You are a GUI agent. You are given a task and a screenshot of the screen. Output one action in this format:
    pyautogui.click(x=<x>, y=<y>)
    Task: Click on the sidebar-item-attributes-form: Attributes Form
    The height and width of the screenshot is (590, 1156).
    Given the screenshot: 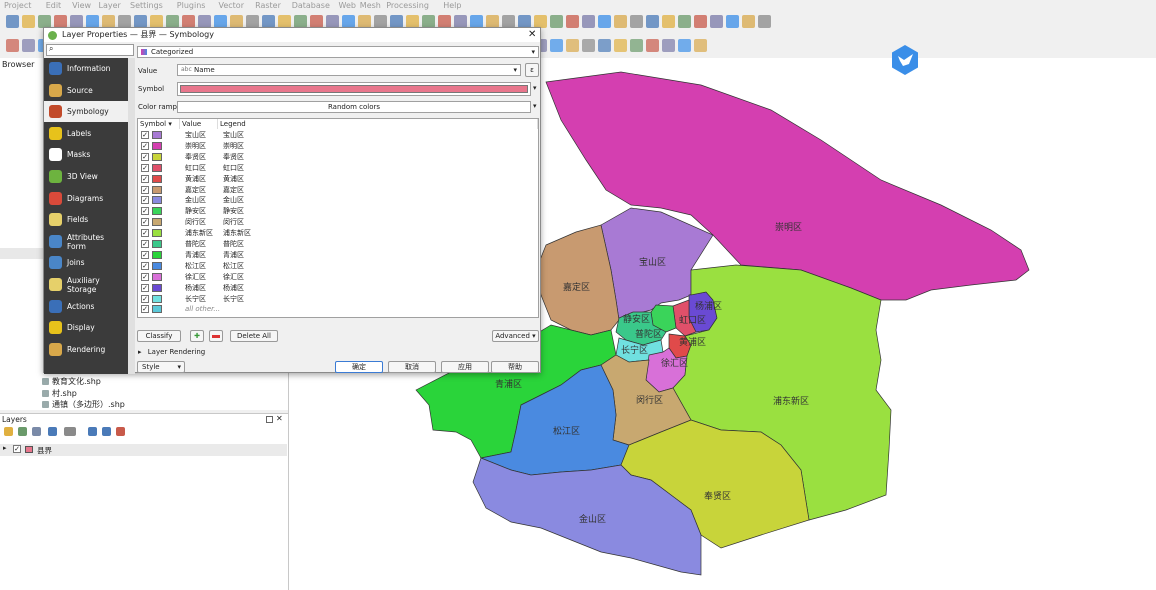 What is the action you would take?
    pyautogui.click(x=86, y=241)
    